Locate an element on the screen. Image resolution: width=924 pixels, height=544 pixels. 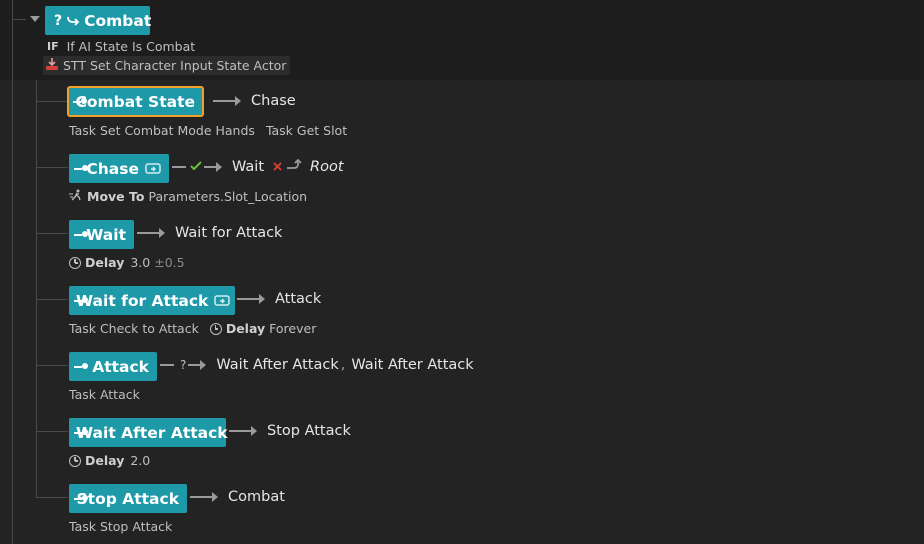
tree-line-root is located at coordinates (12, 272).